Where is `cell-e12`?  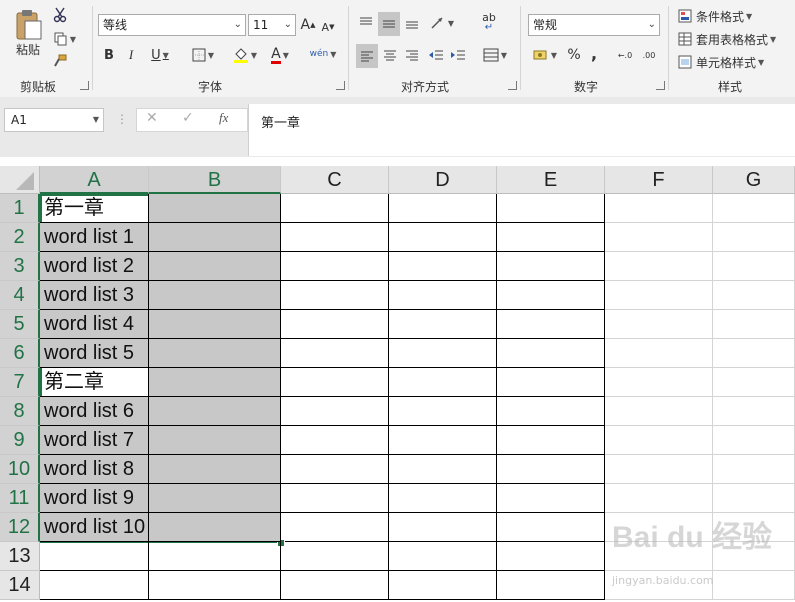
cell-e12 is located at coordinates (551, 527).